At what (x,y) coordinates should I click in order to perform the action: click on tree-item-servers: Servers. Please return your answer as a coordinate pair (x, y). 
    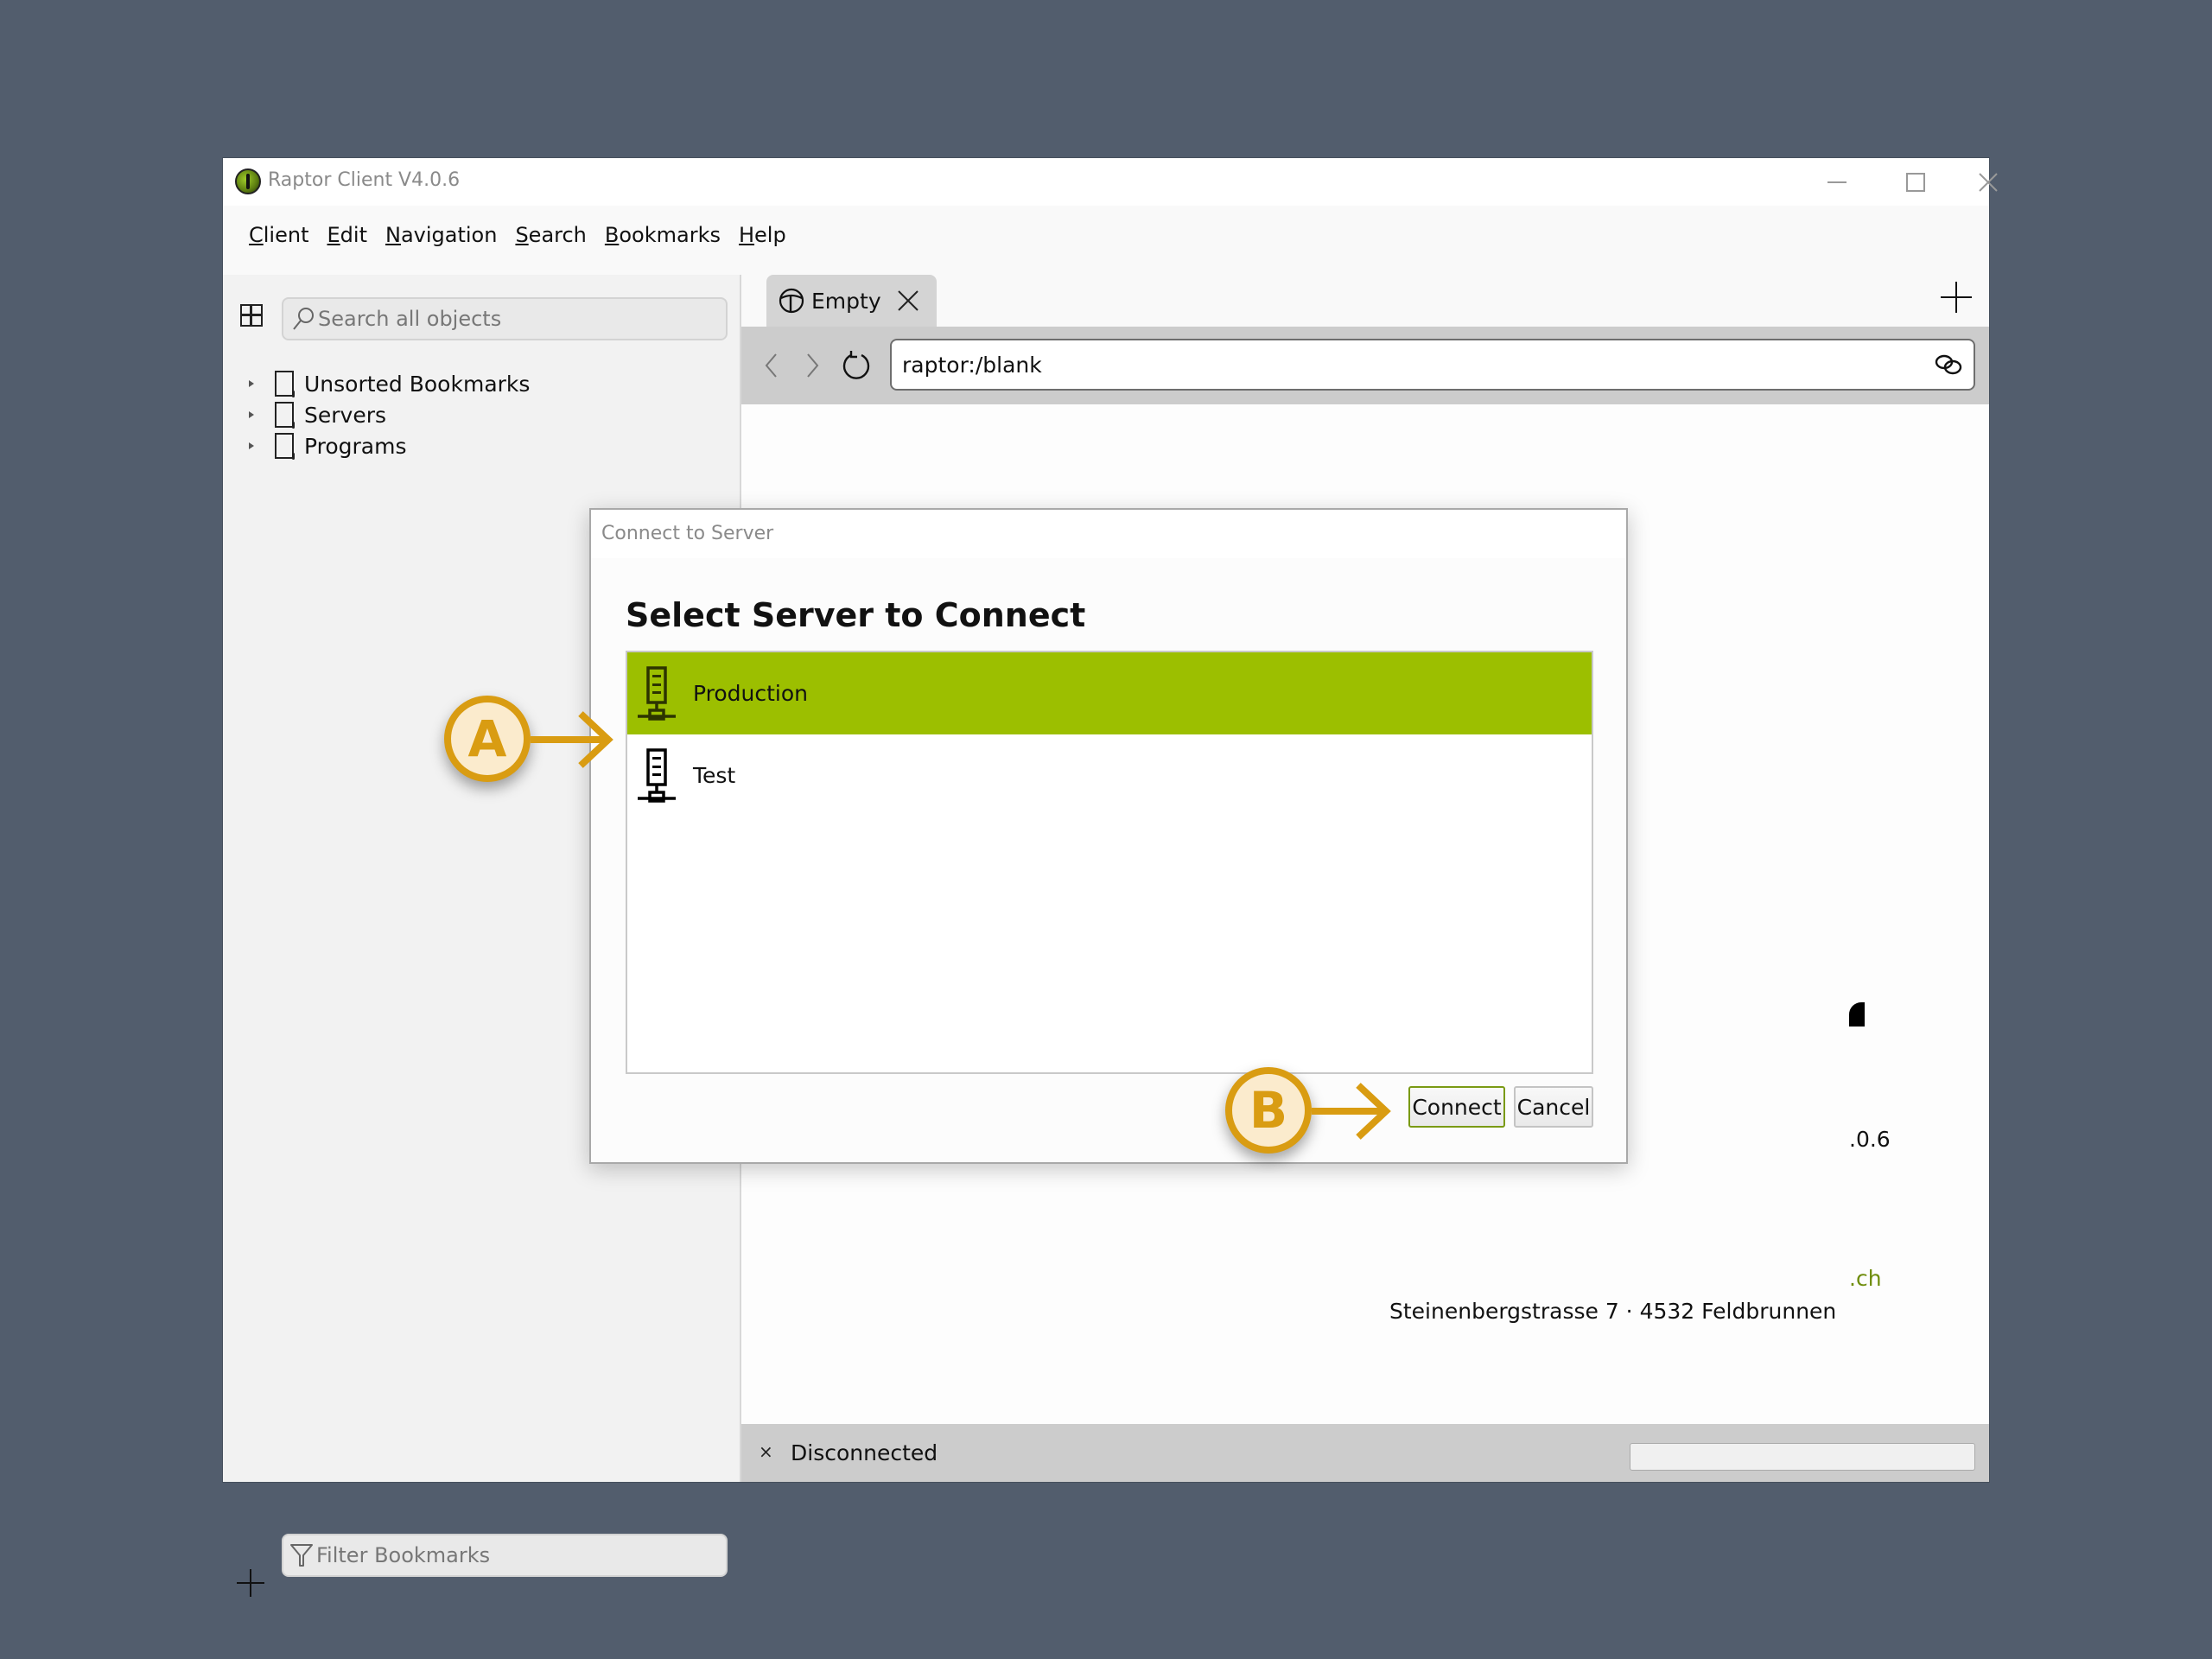
    Looking at the image, I should click on (389, 414).